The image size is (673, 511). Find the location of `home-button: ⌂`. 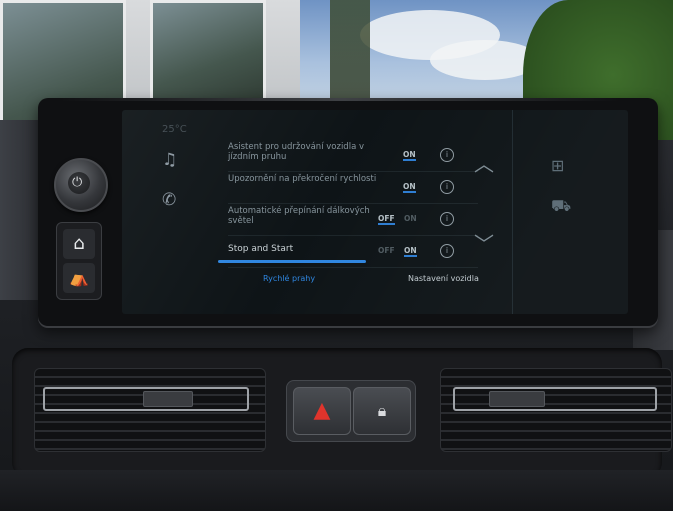

home-button: ⌂ is located at coordinates (79, 244).